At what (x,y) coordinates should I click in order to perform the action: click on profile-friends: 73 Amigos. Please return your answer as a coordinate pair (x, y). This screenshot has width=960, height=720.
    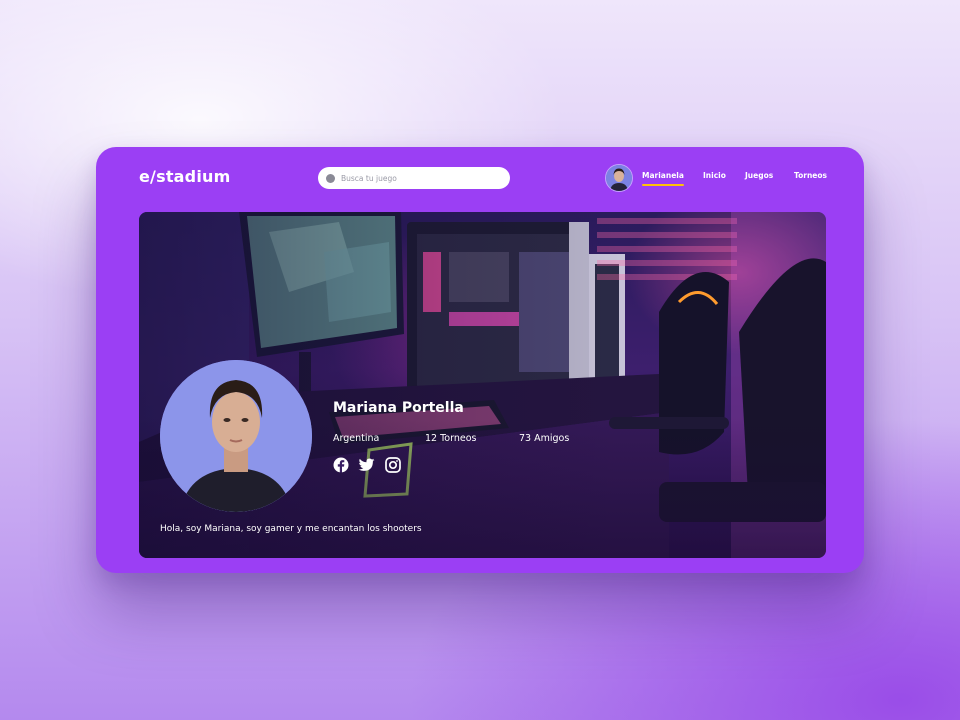
    Looking at the image, I should click on (544, 438).